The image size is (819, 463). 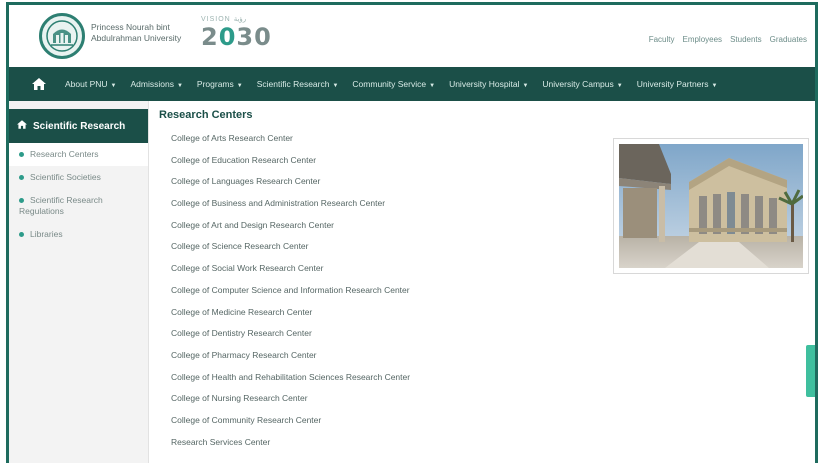 I want to click on nav-community-service: Community Service ▼, so click(x=393, y=84).